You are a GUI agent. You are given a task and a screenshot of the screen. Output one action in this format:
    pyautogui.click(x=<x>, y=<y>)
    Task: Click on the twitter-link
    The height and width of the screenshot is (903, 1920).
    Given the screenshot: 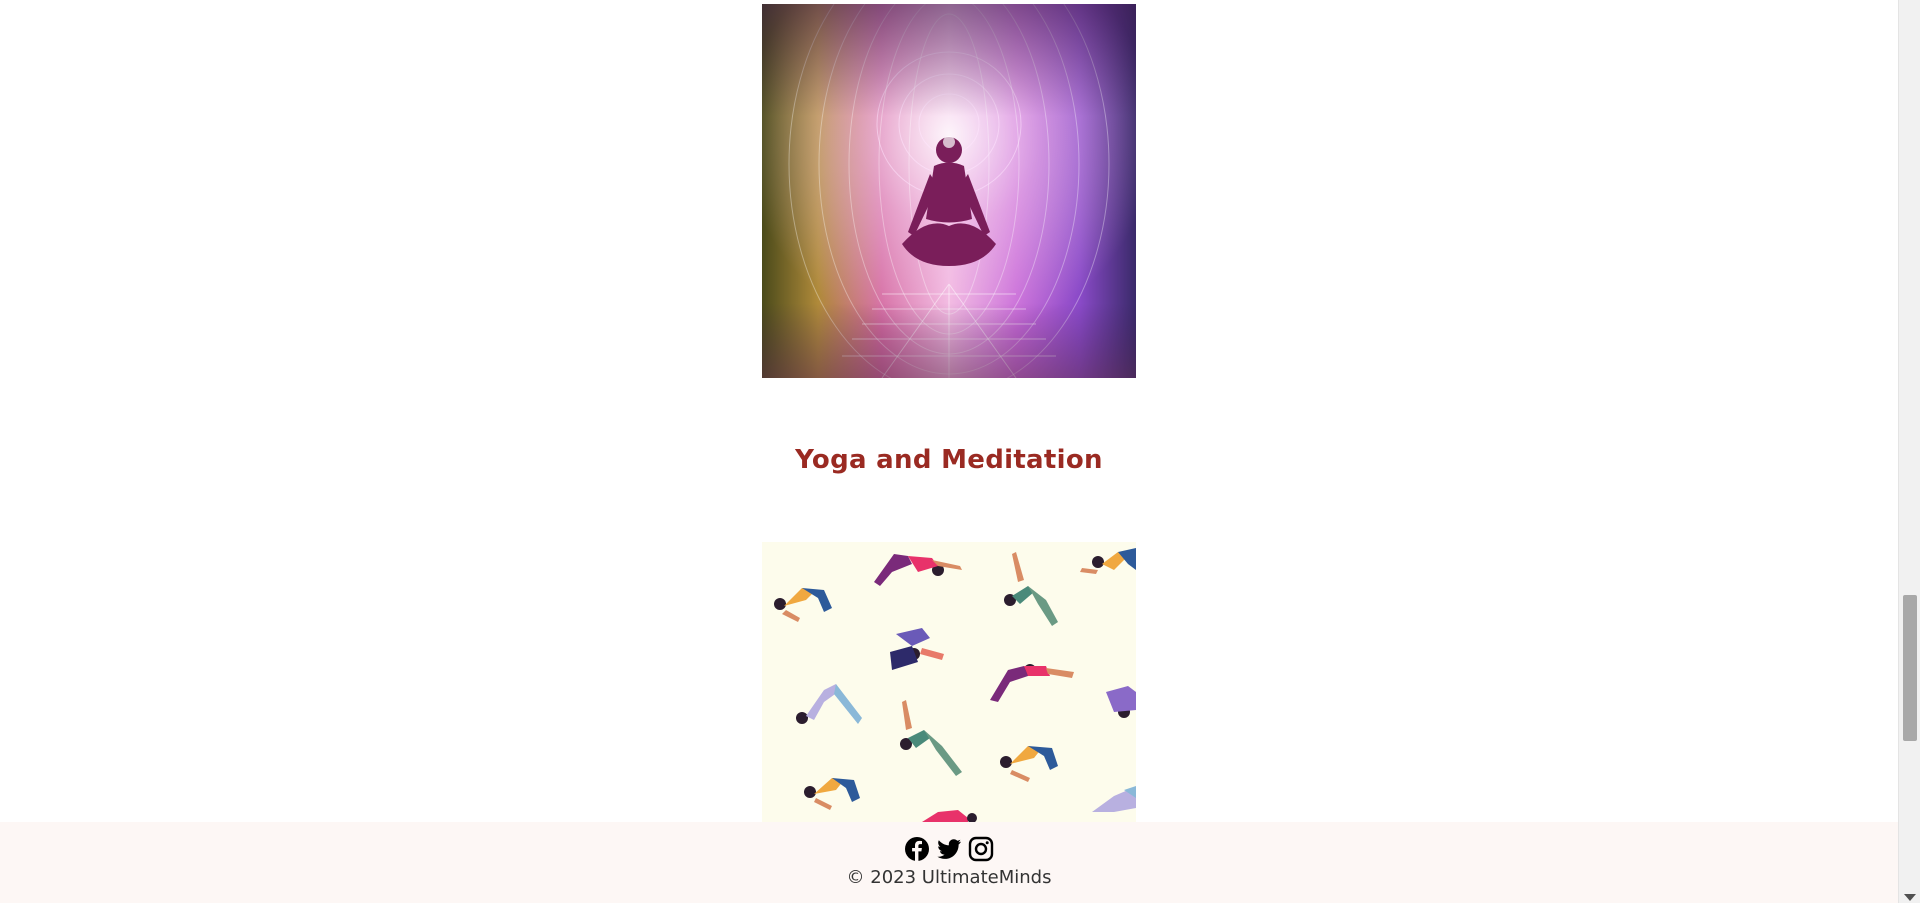 What is the action you would take?
    pyautogui.click(x=949, y=849)
    